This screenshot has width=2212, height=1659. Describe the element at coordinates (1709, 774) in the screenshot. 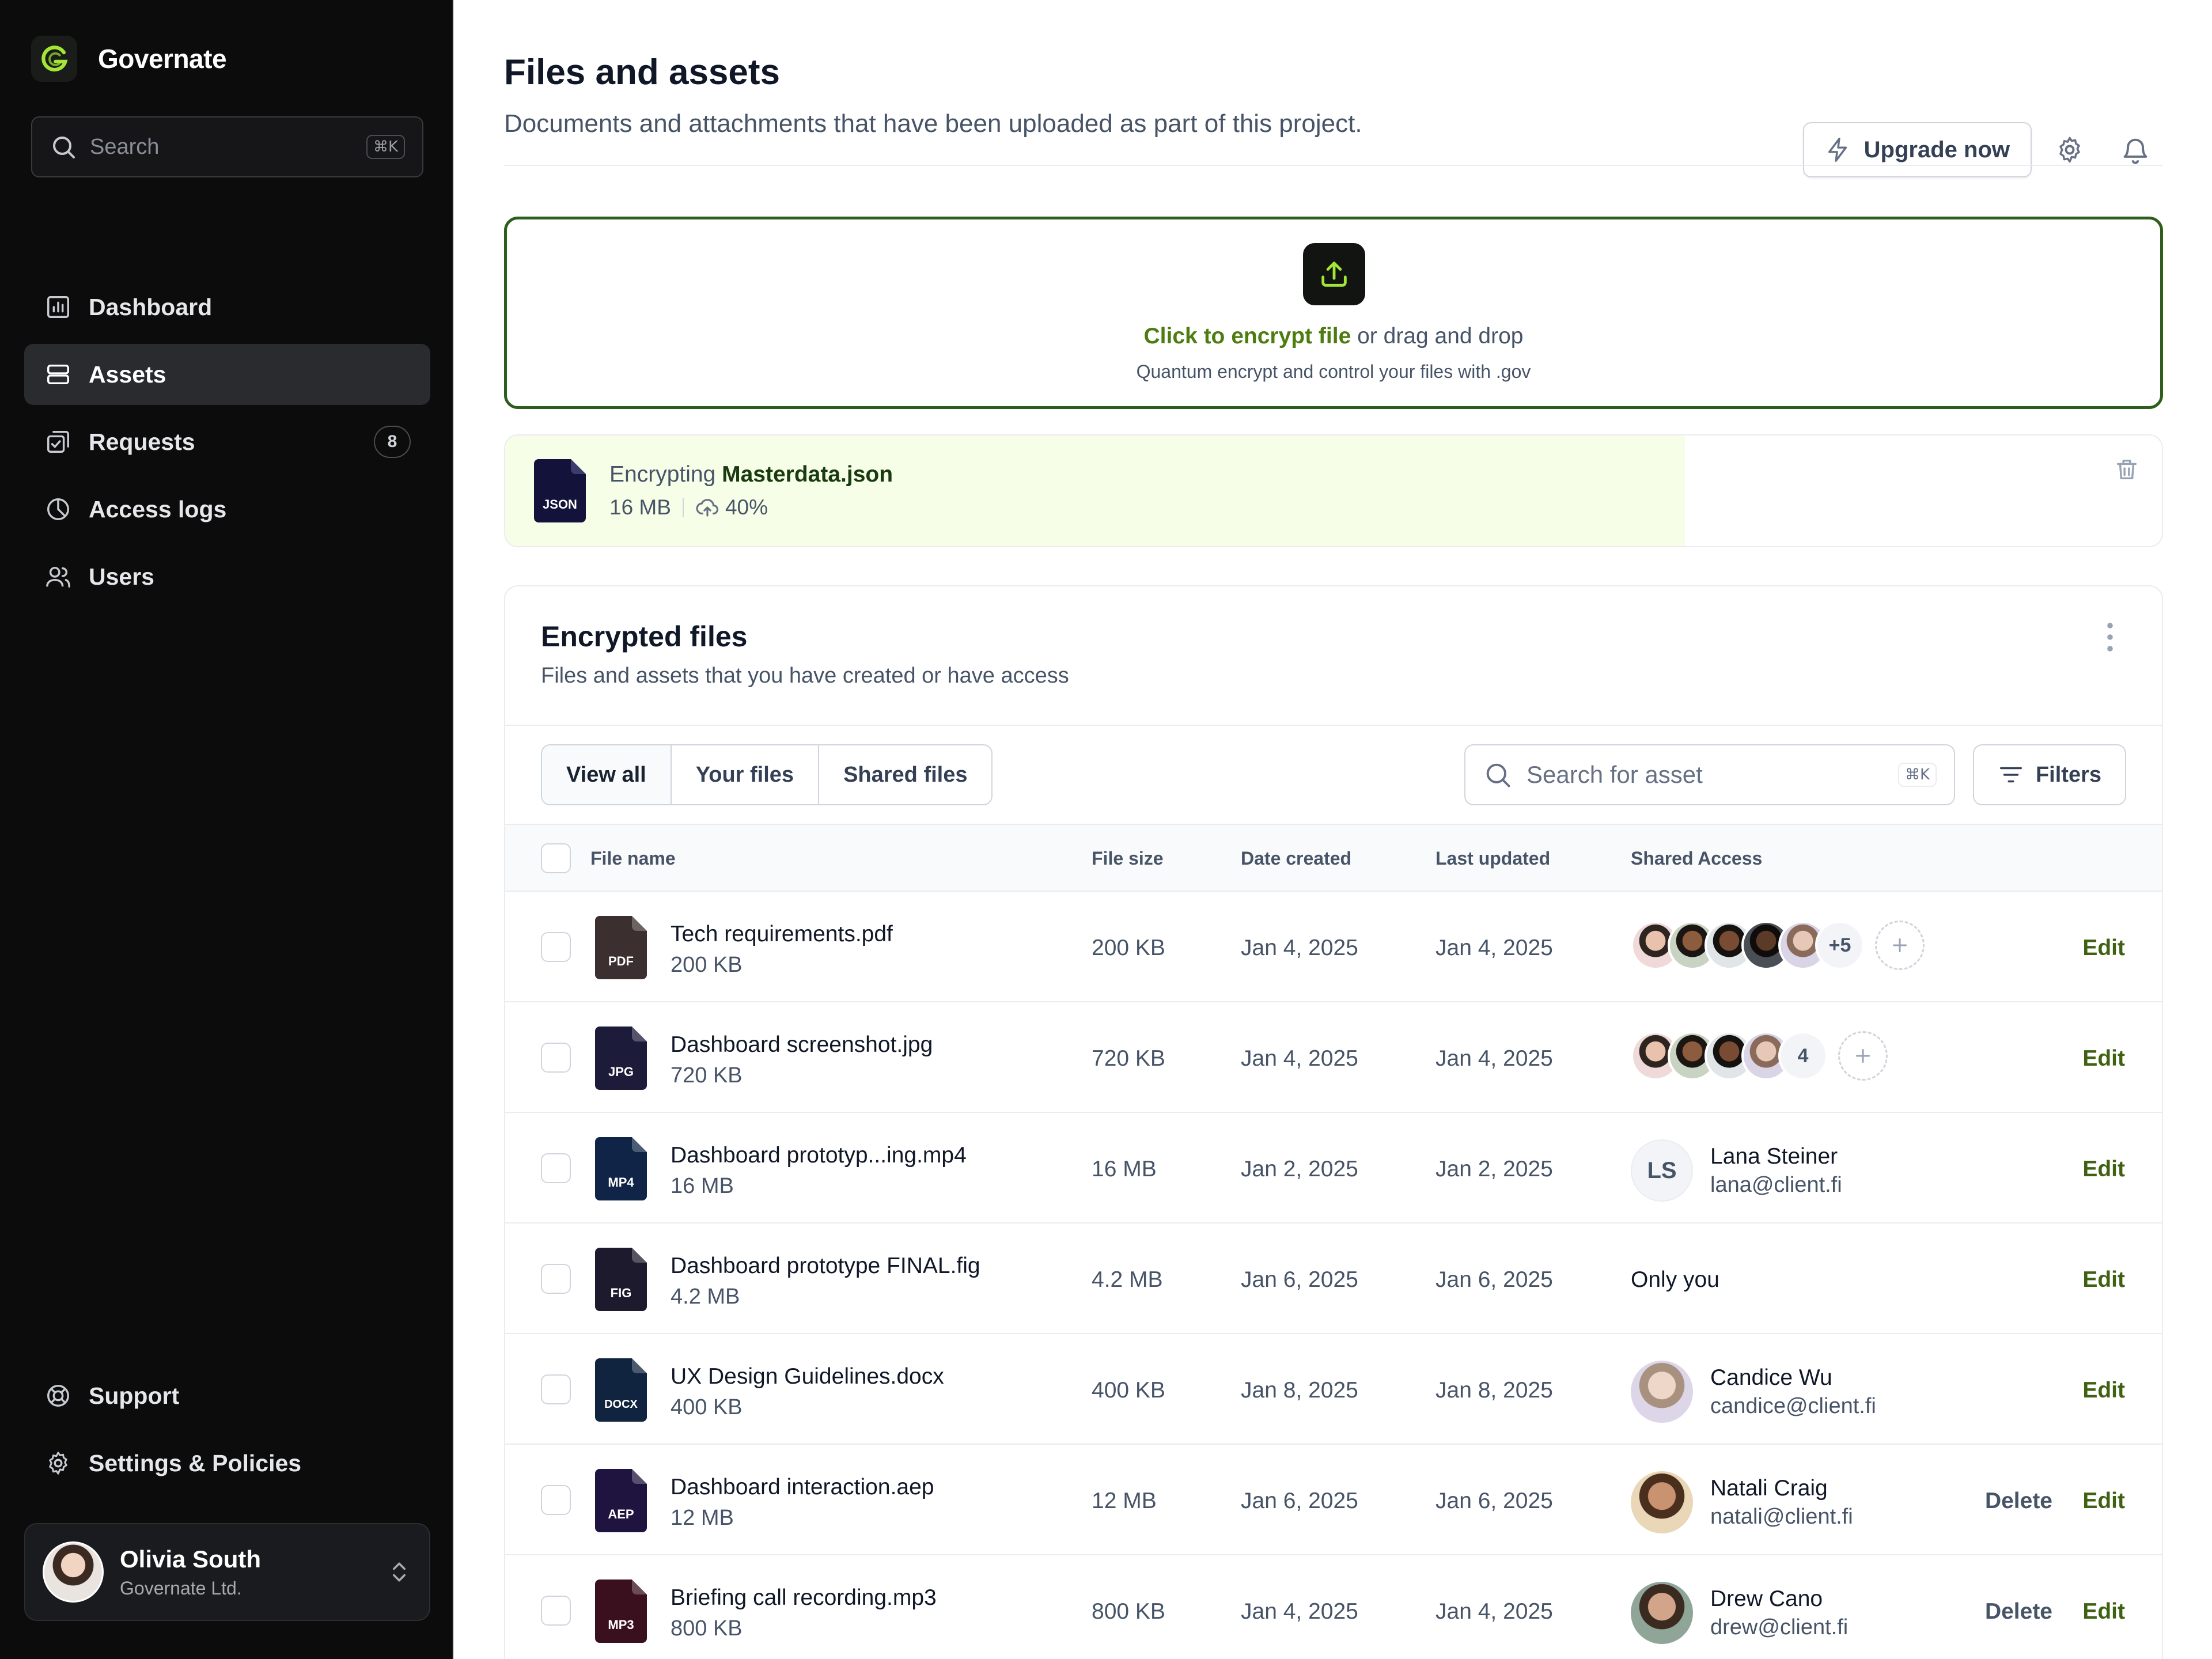

I see `asset-search-input: Search for asset ⌘K` at that location.